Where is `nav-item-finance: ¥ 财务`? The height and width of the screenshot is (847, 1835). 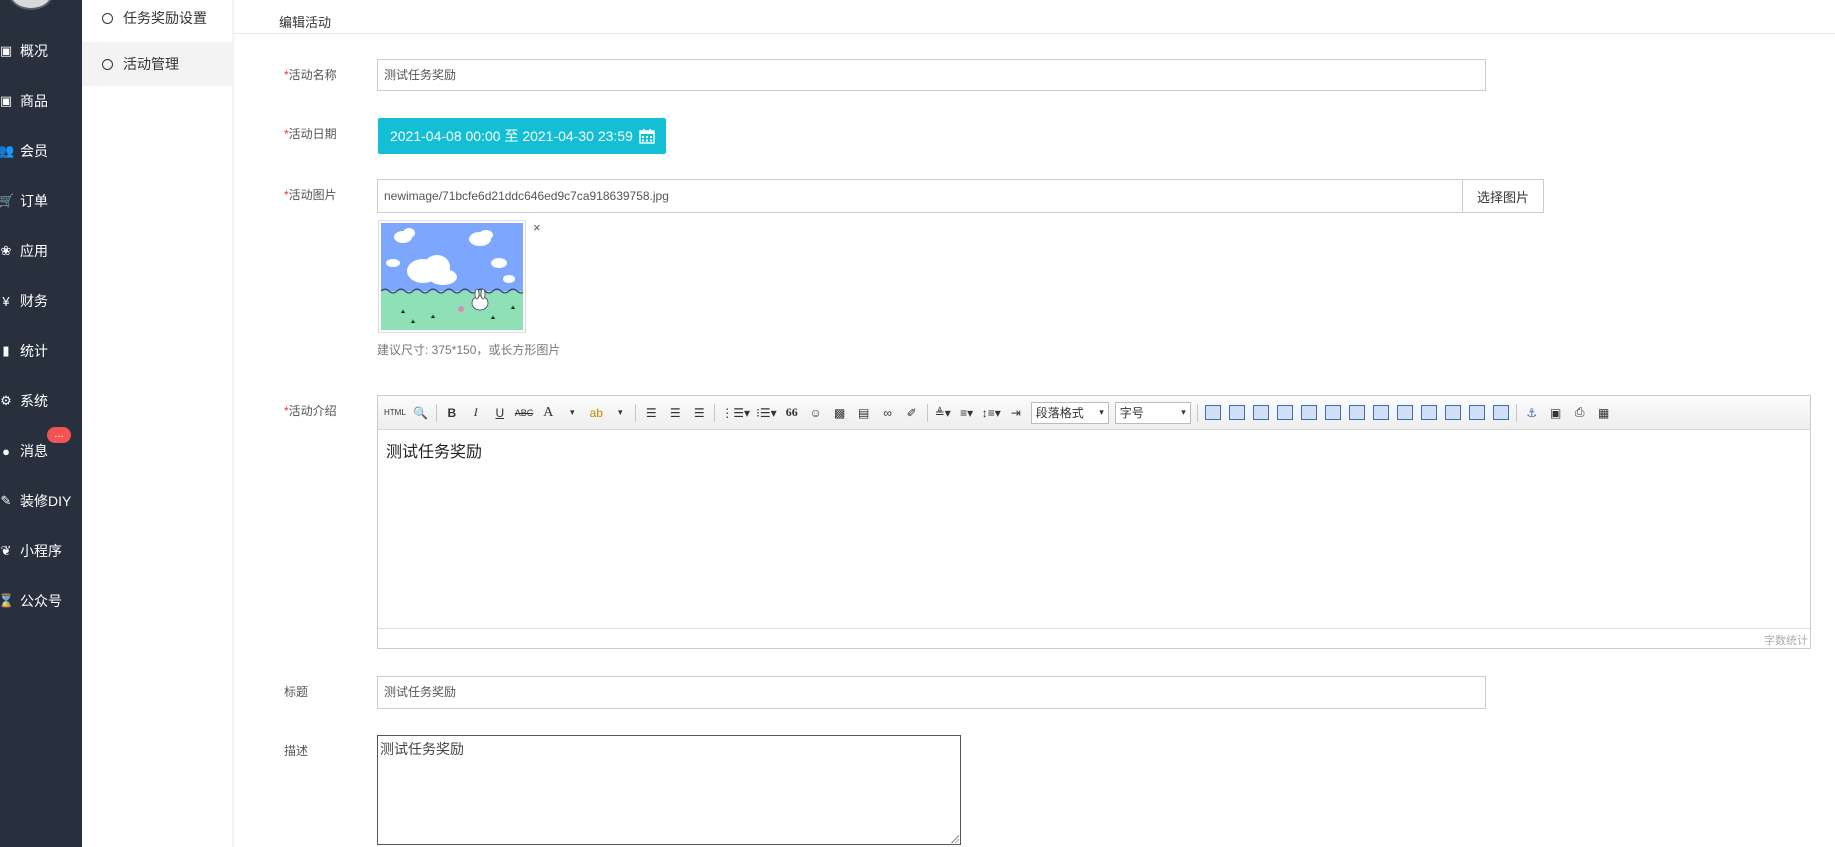 nav-item-finance: ¥ 财务 is located at coordinates (41, 301).